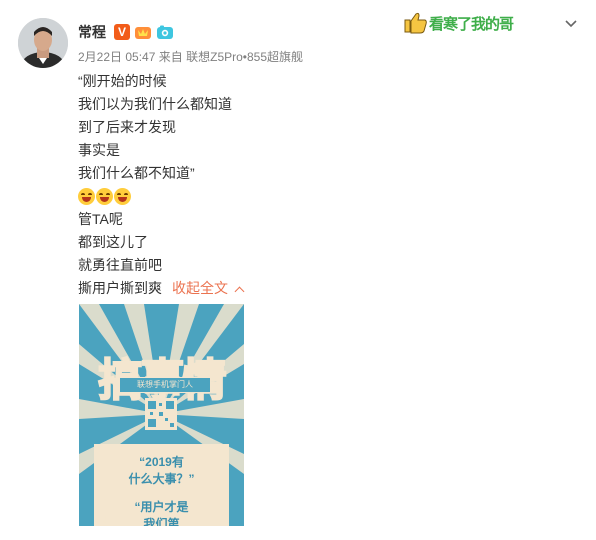  What do you see at coordinates (571, 24) in the screenshot?
I see `chevron-down-icon` at bounding box center [571, 24].